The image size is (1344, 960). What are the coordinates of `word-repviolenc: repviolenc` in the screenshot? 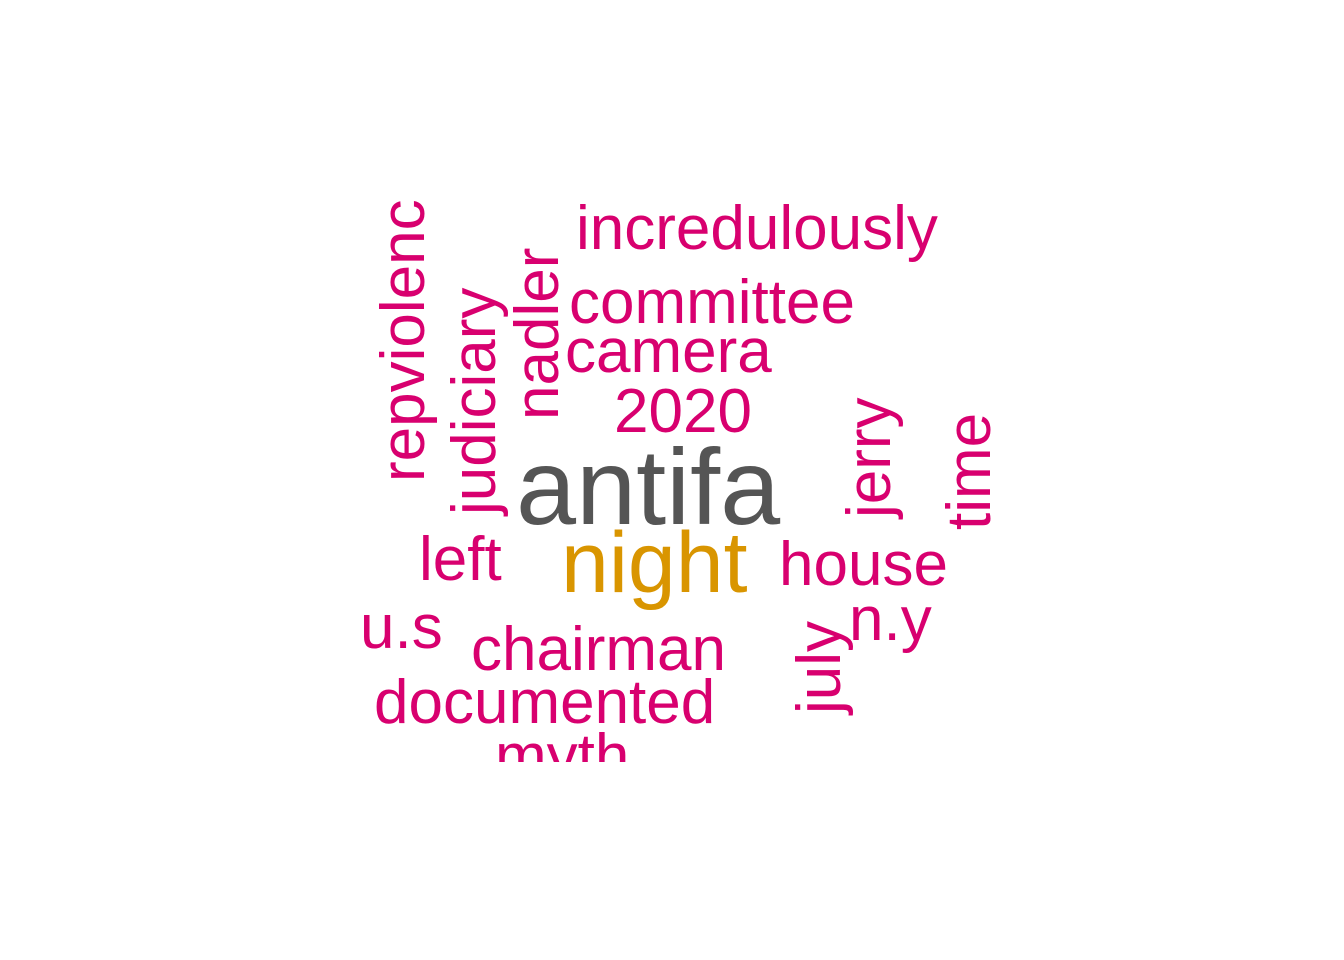 It's located at (403, 340).